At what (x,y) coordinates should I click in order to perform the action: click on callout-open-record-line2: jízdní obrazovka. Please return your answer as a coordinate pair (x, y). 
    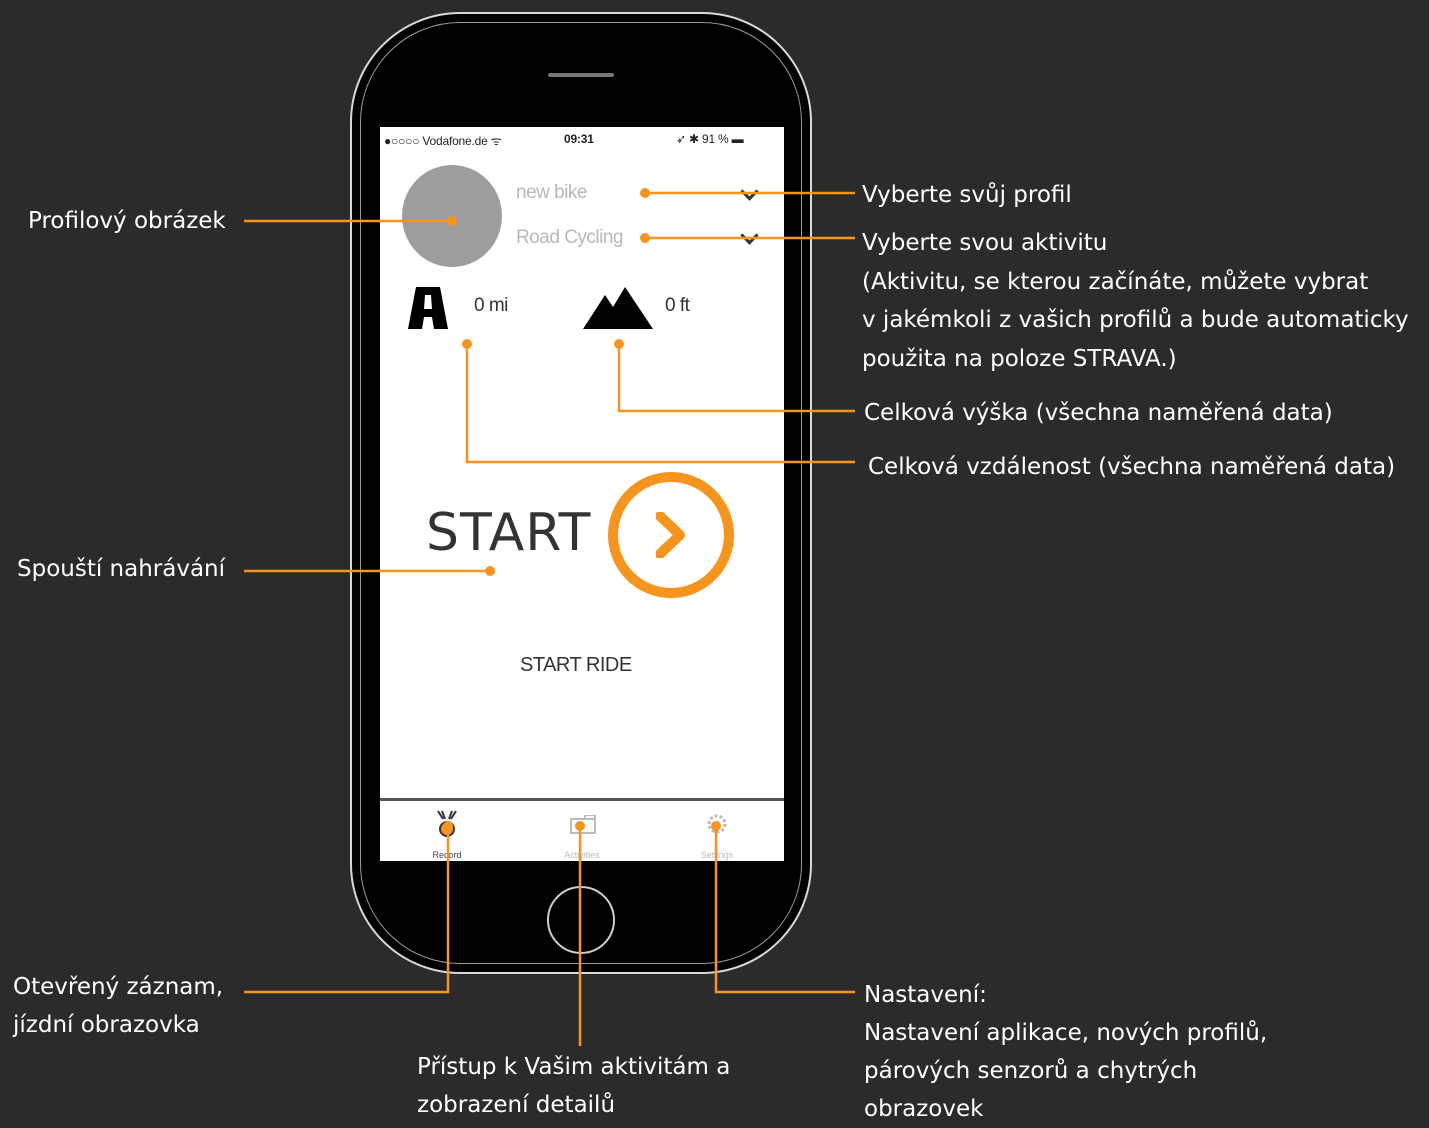
    Looking at the image, I should click on (106, 1025).